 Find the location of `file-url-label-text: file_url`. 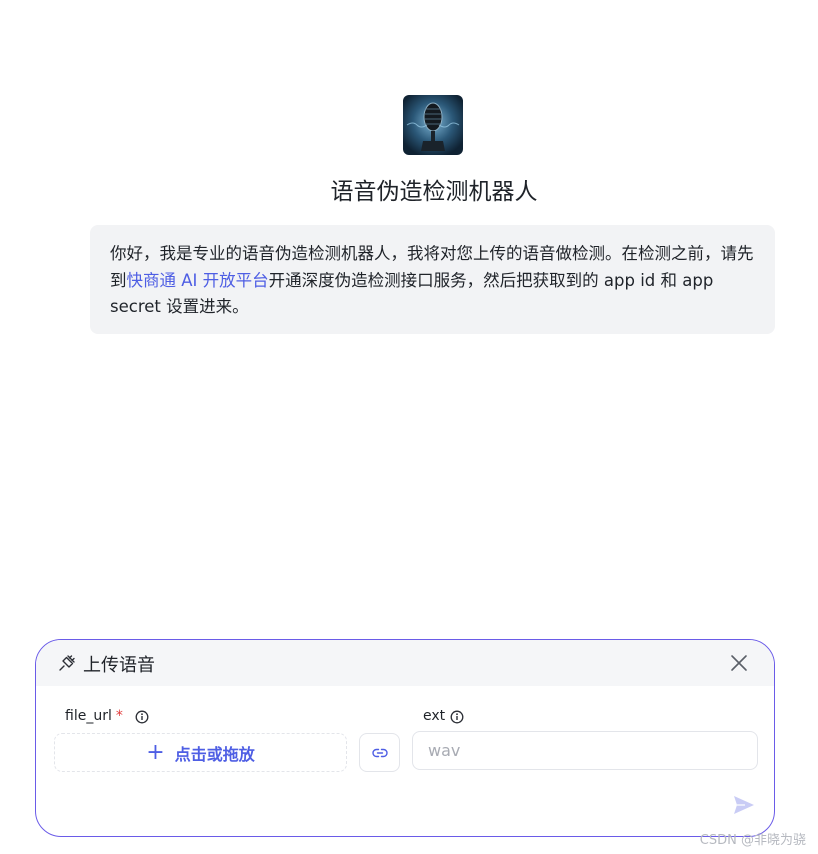

file-url-label-text: file_url is located at coordinates (88, 716).